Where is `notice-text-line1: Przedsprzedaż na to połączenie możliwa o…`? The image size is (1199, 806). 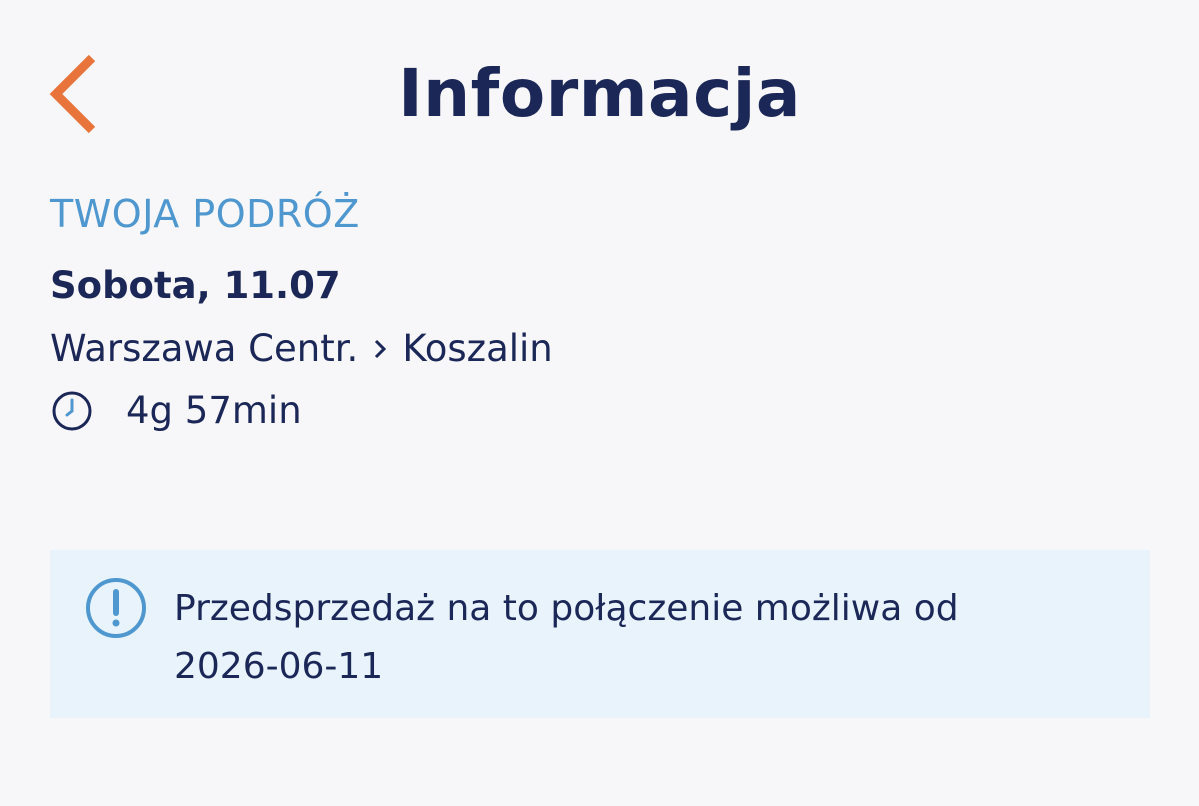 notice-text-line1: Przedsprzedaż na to połączenie możliwa o… is located at coordinates (566, 608).